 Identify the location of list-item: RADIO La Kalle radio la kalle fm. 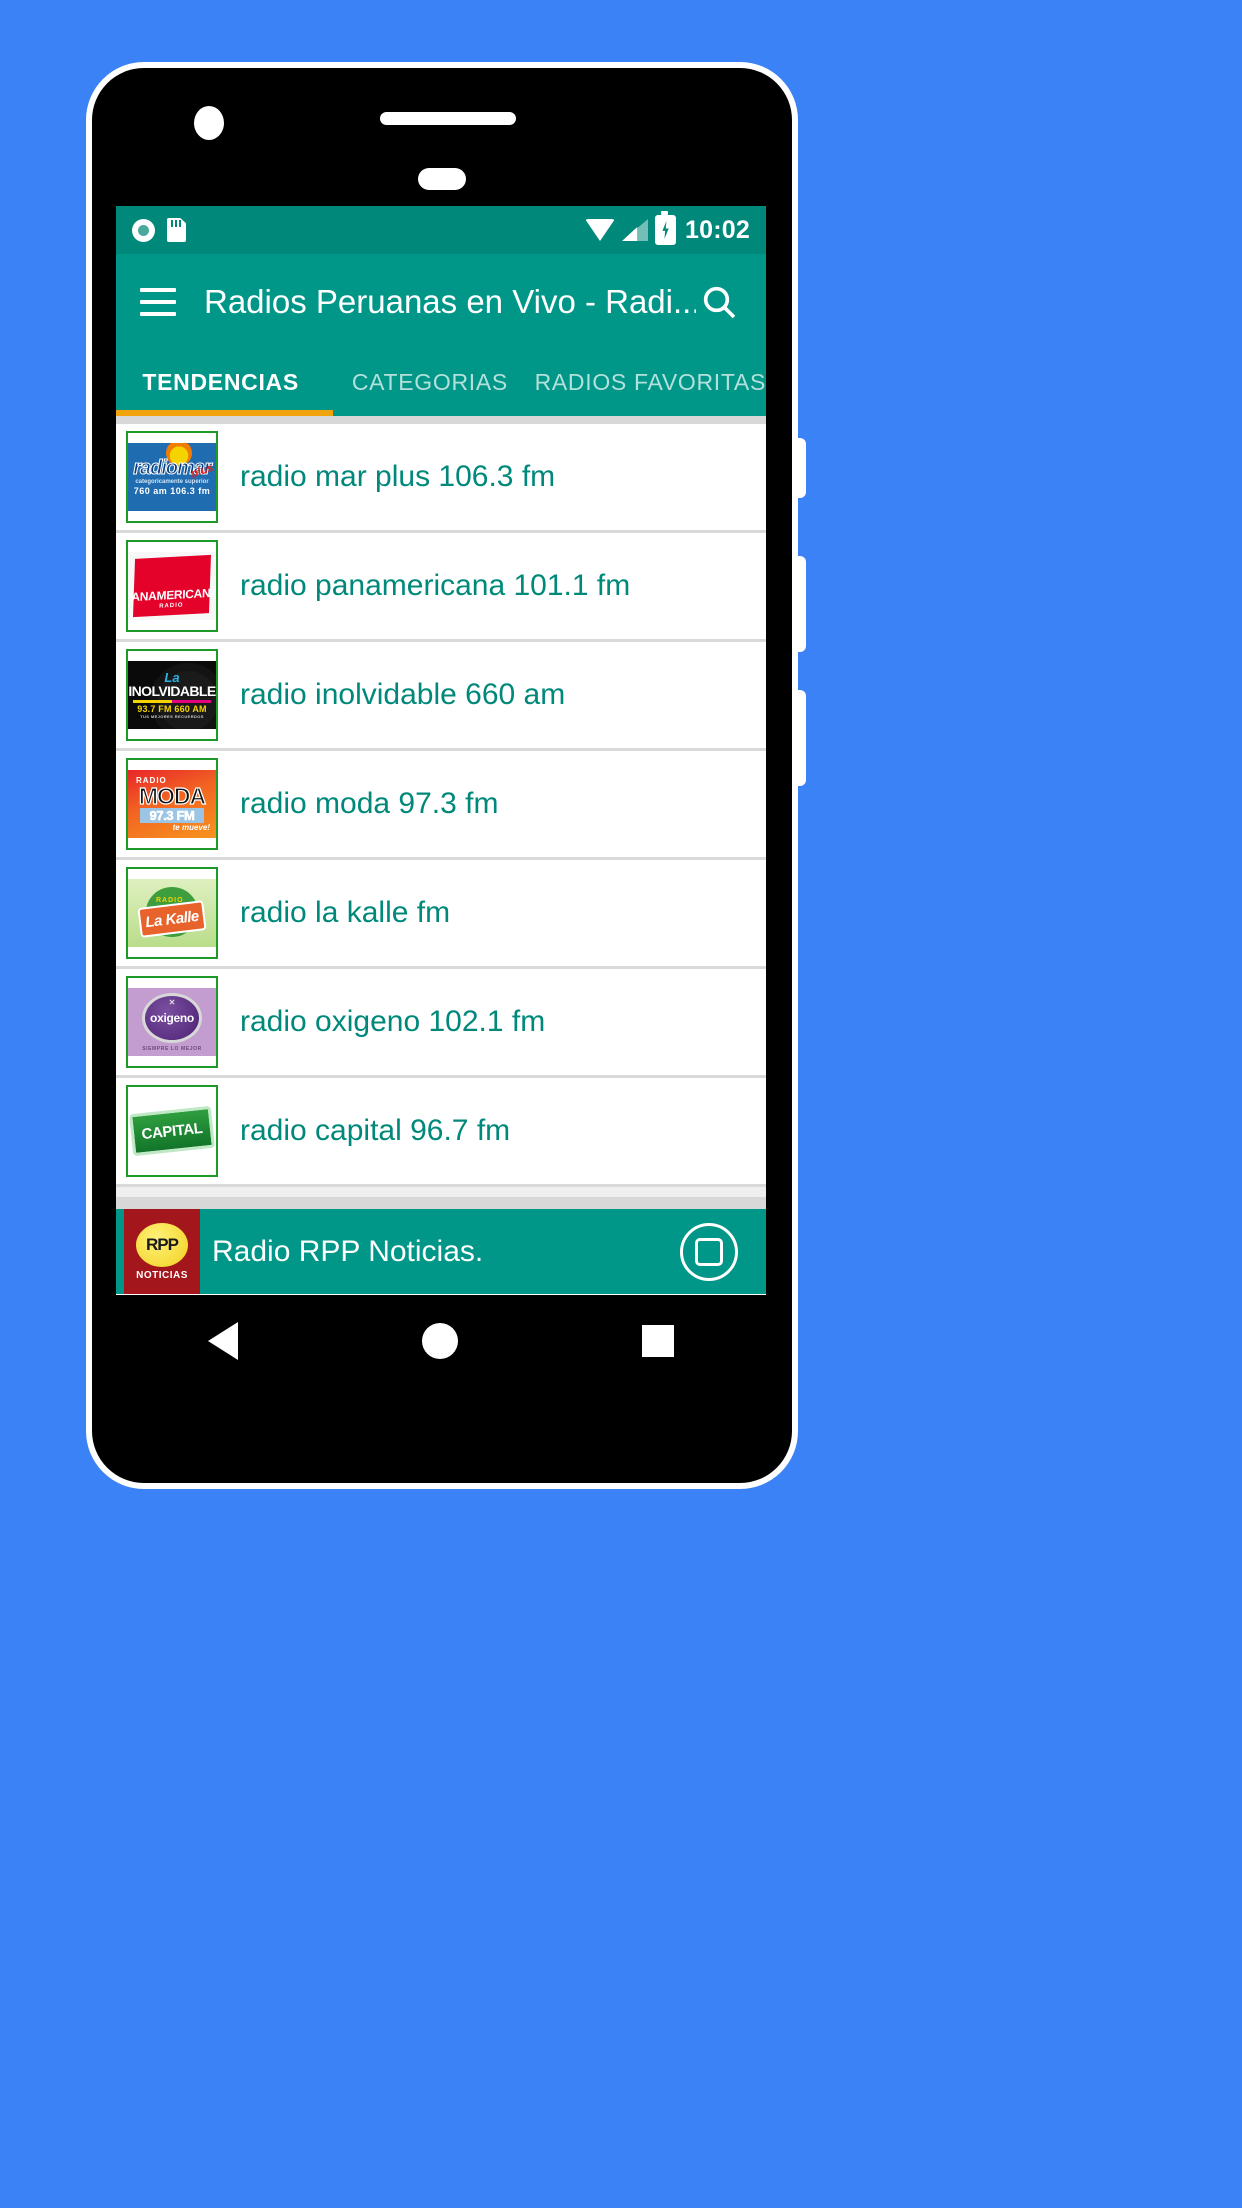
(441, 914).